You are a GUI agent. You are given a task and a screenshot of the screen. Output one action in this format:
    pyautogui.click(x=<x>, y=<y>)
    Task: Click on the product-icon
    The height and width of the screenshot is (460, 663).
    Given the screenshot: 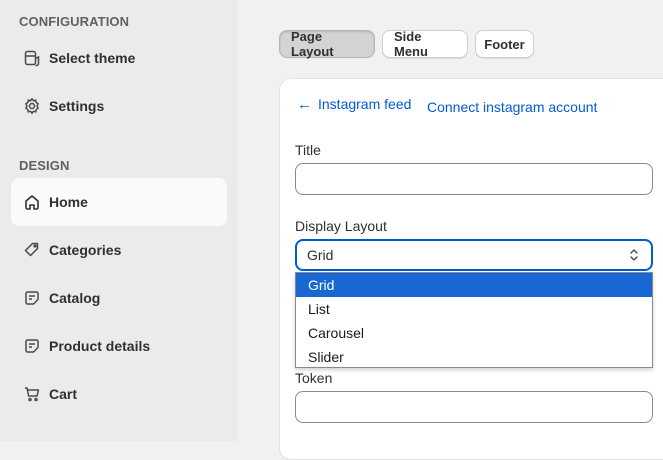 What is the action you would take?
    pyautogui.click(x=32, y=346)
    